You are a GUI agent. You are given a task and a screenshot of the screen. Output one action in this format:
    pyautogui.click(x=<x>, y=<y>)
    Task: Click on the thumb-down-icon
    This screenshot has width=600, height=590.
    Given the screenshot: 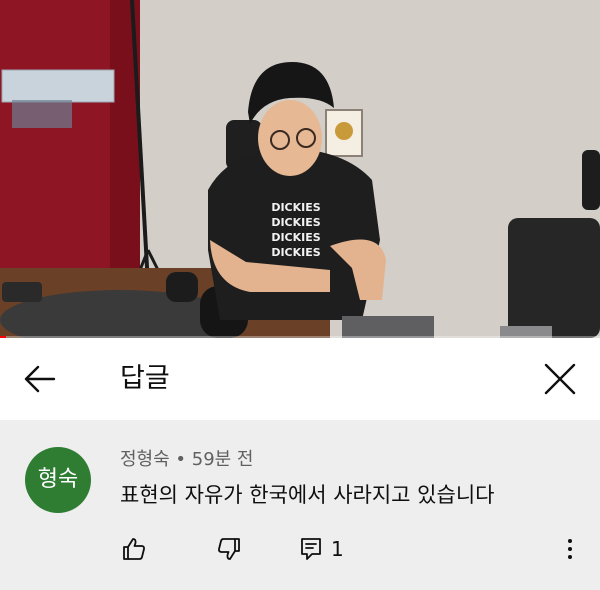 What is the action you would take?
    pyautogui.click(x=229, y=549)
    